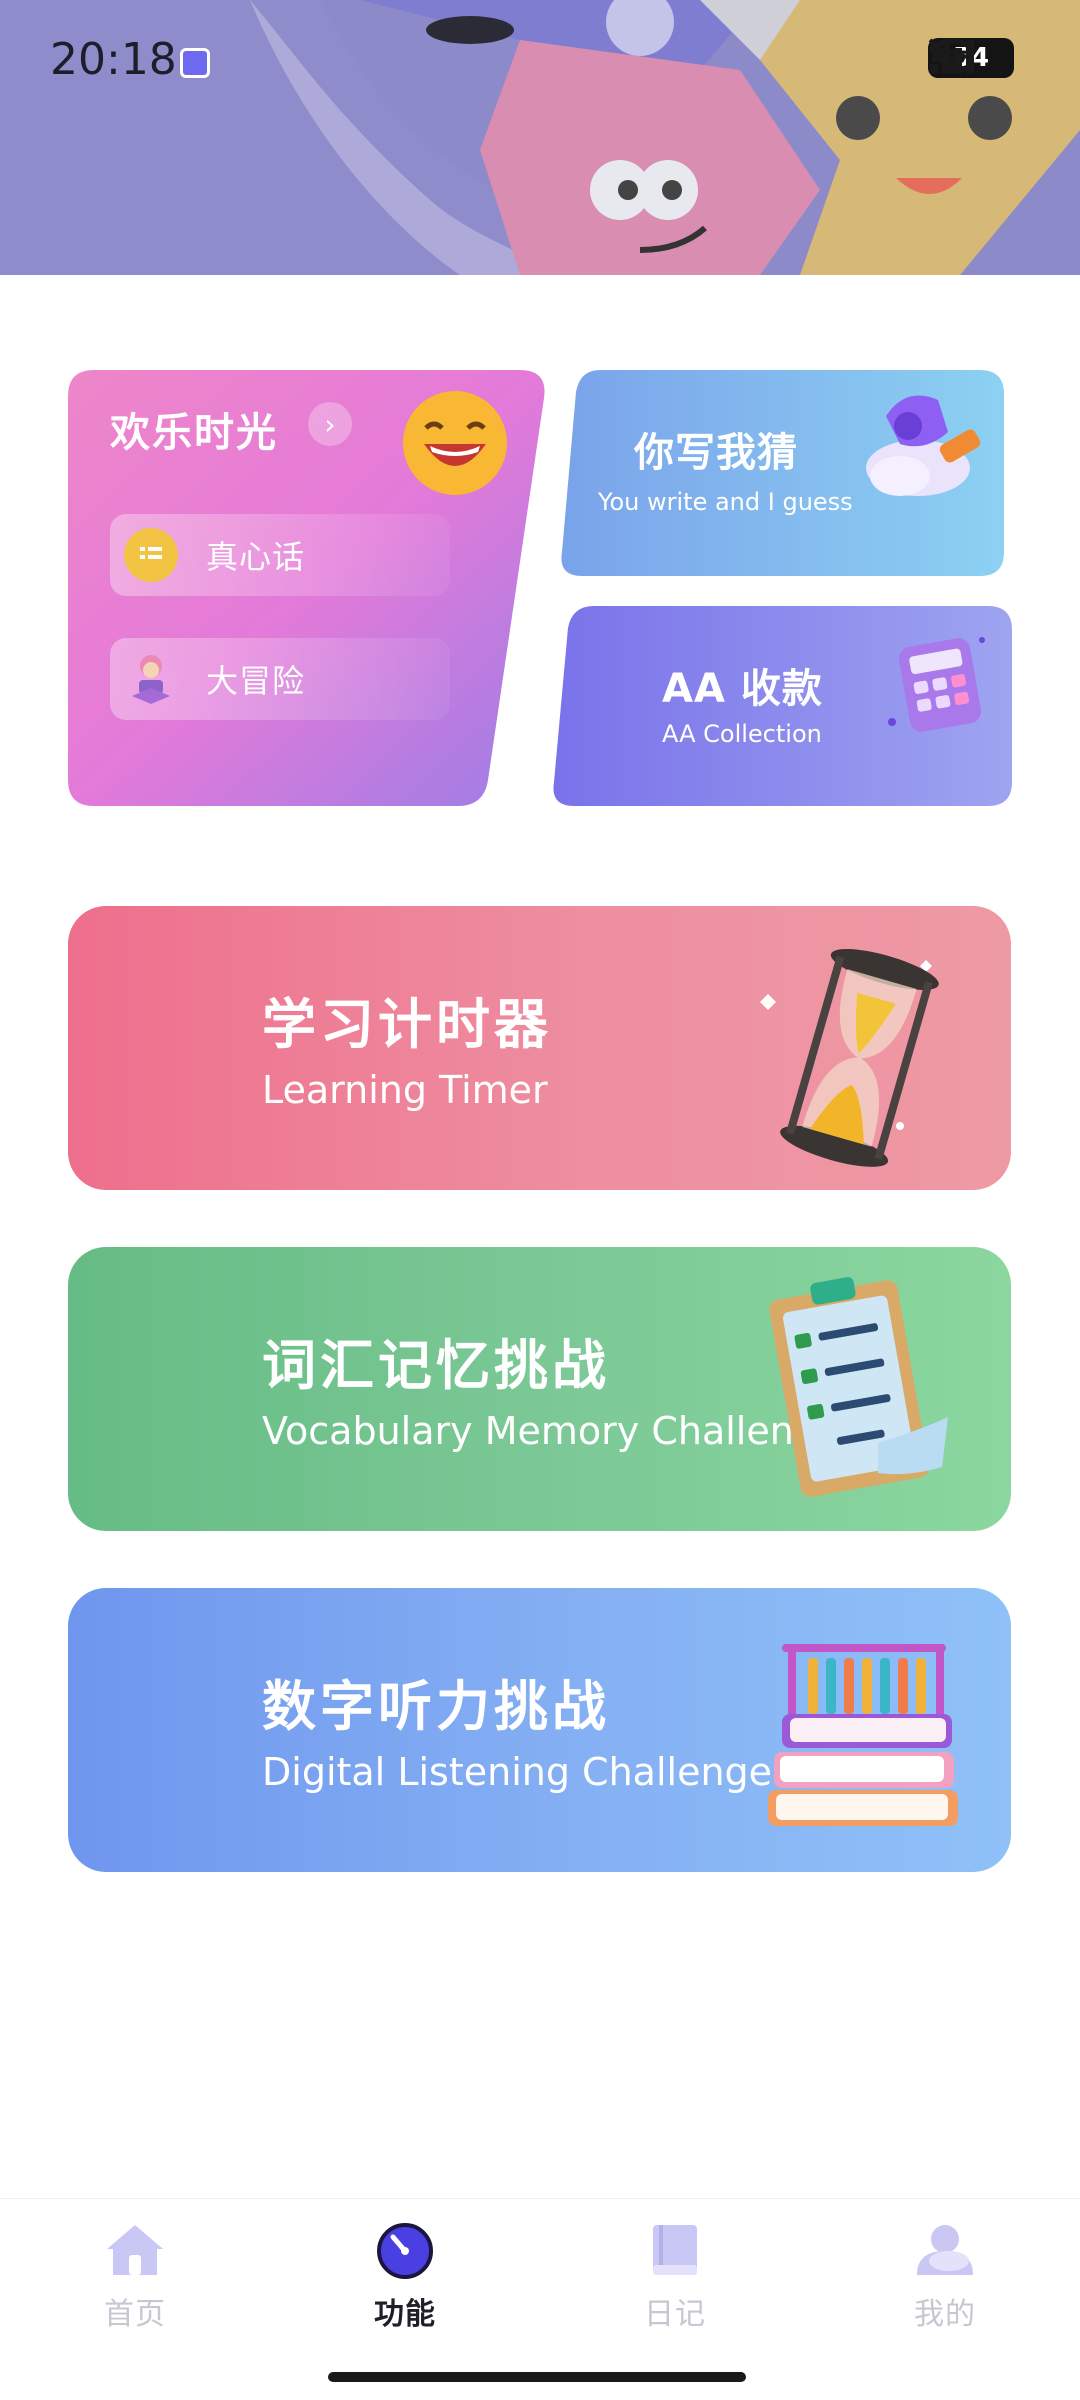  Describe the element at coordinates (256, 557) in the screenshot. I see `truth-label: 真心话` at that location.